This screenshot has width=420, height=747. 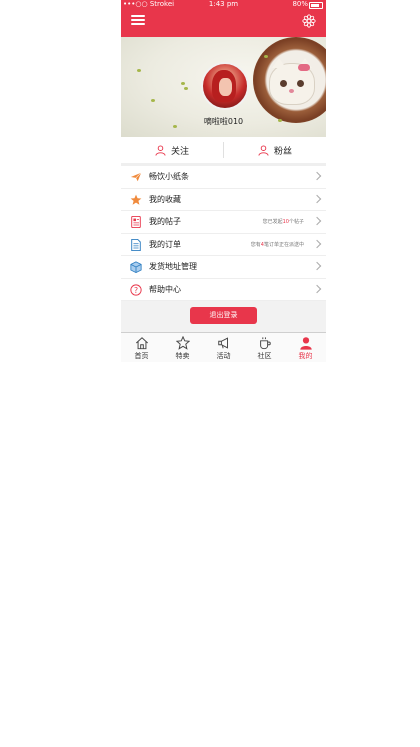 I want to click on menu-item-help: ? 帮助中心, so click(x=223, y=290).